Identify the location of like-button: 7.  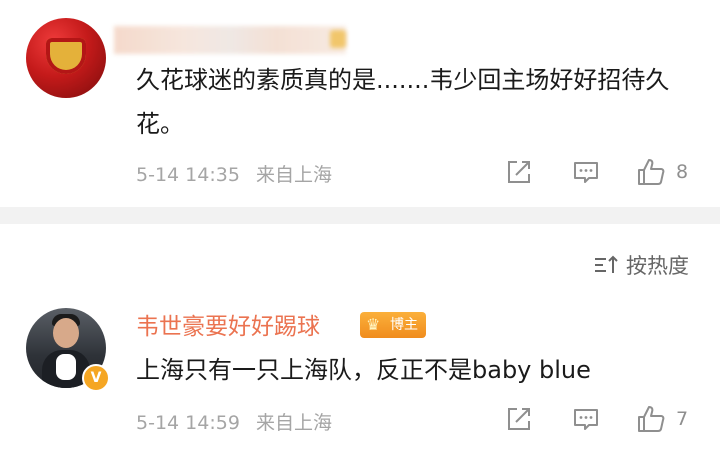
(662, 419).